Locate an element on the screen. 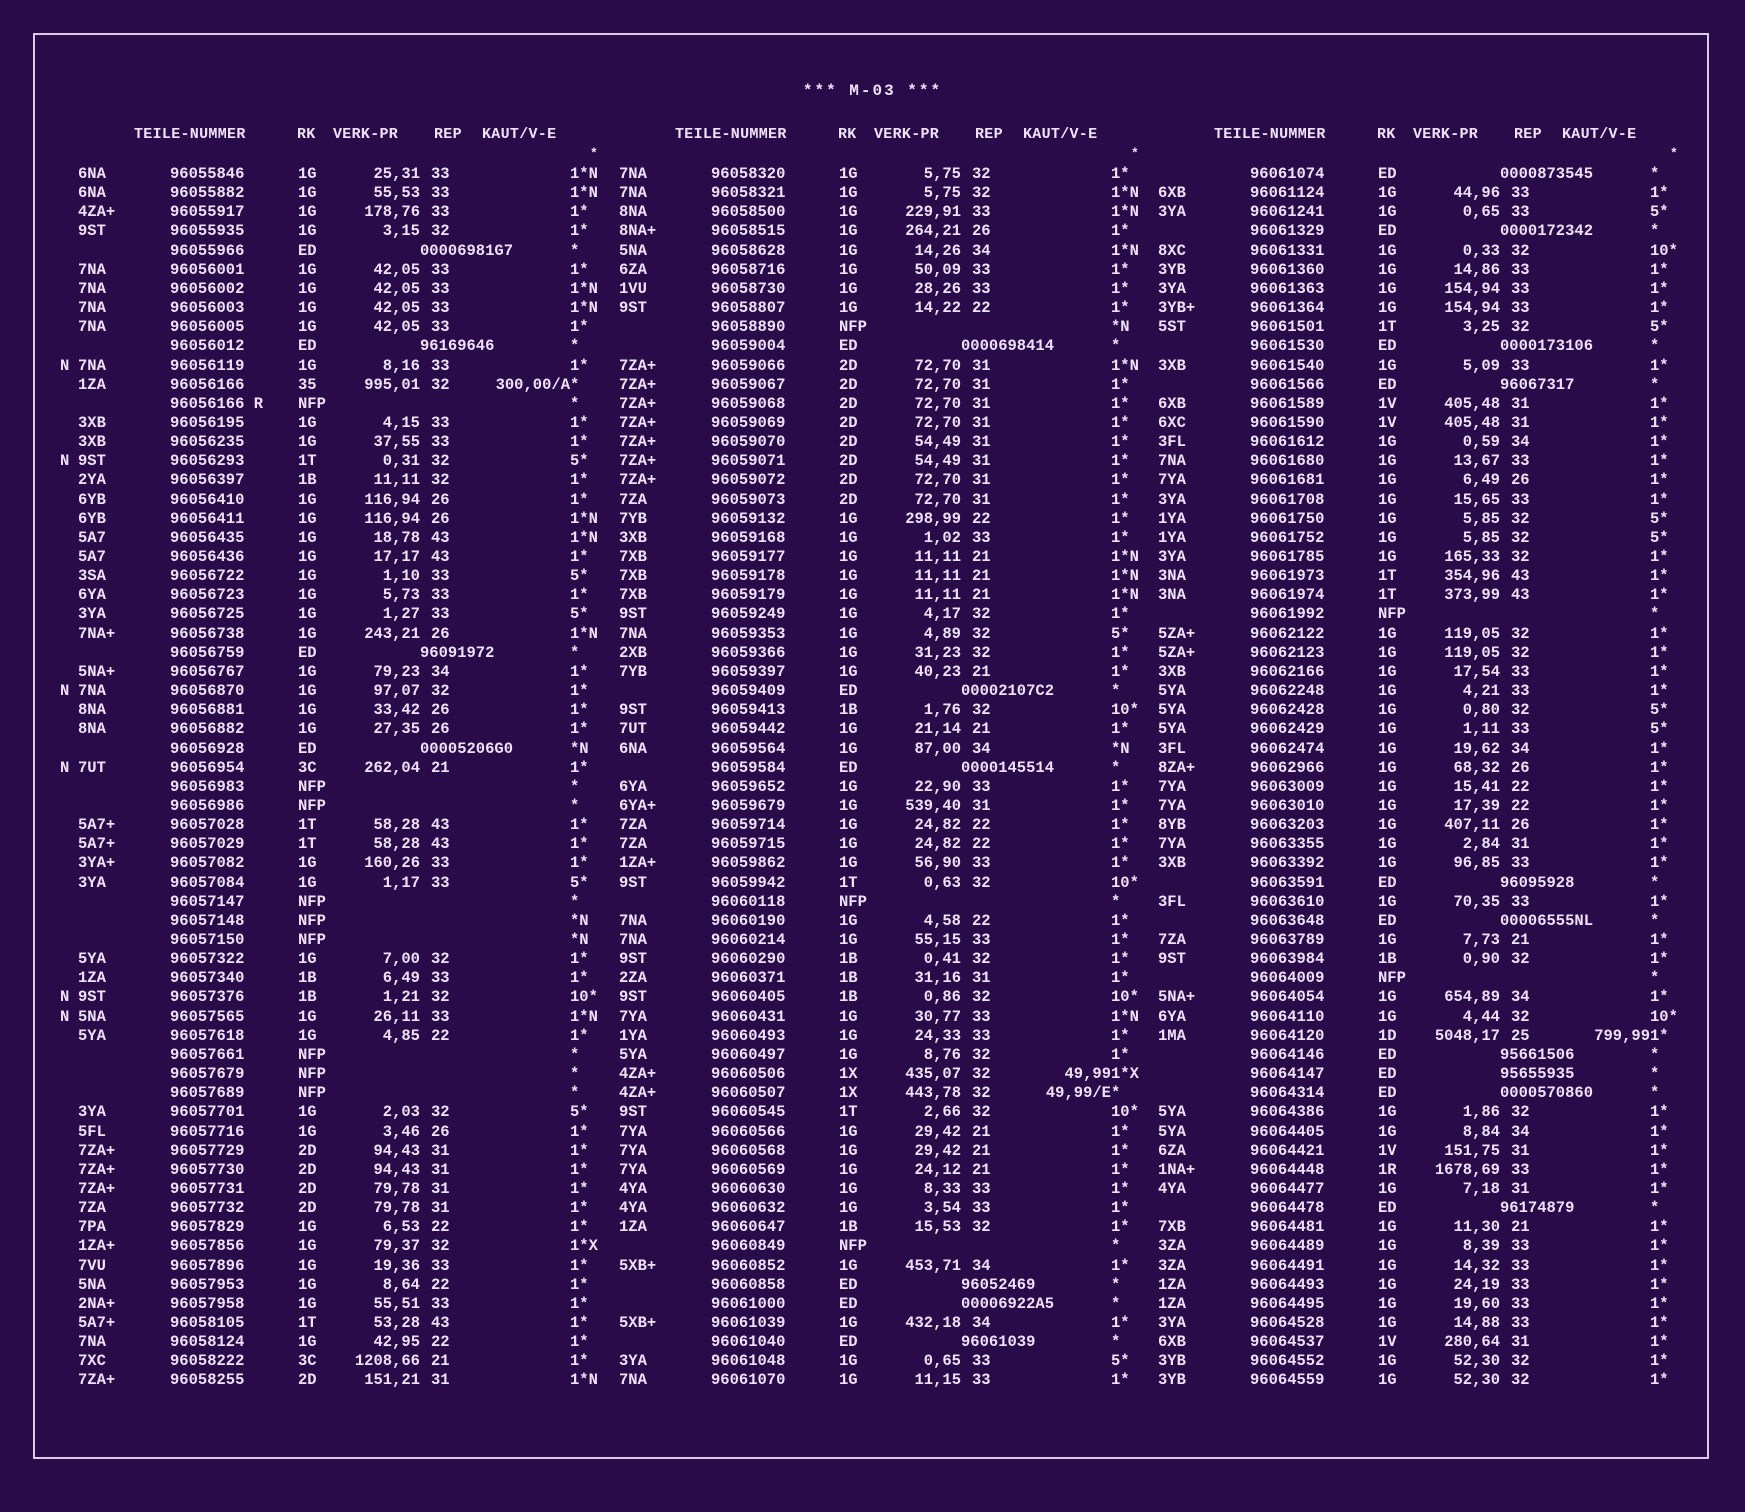 This screenshot has width=1745, height=1512. cell-price: 15,41 is located at coordinates (1476, 786).